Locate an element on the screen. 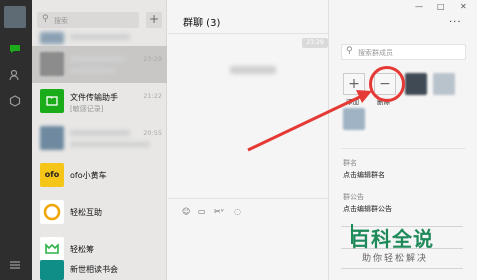 Image resolution: width=477 pixels, height=280 pixels. list-item: ofo ofo小黄车 is located at coordinates (99, 175).